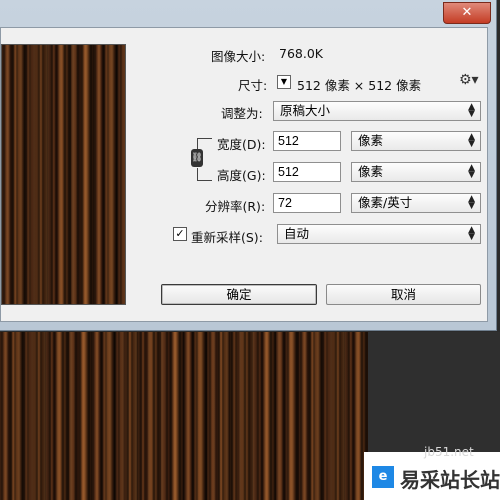 Image resolution: width=500 pixels, height=500 pixels. What do you see at coordinates (238, 56) in the screenshot?
I see `image-size-label: 图像大小:` at bounding box center [238, 56].